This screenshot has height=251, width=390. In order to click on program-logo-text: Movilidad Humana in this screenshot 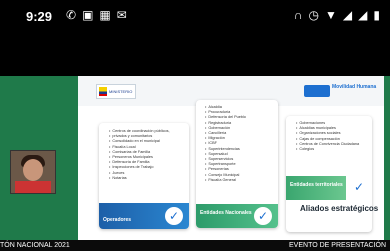, I will do `click(354, 87)`.